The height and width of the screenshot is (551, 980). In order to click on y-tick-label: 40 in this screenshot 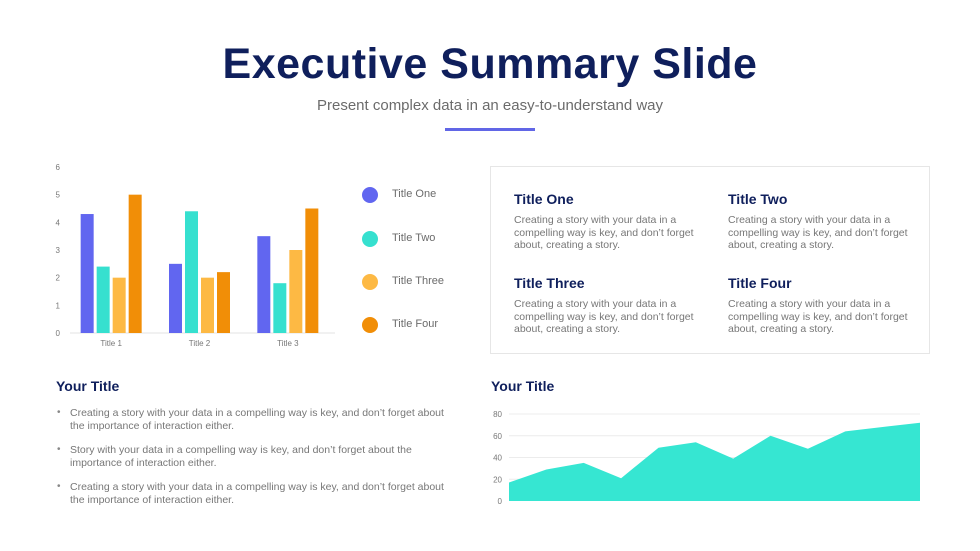, I will do `click(497, 458)`.